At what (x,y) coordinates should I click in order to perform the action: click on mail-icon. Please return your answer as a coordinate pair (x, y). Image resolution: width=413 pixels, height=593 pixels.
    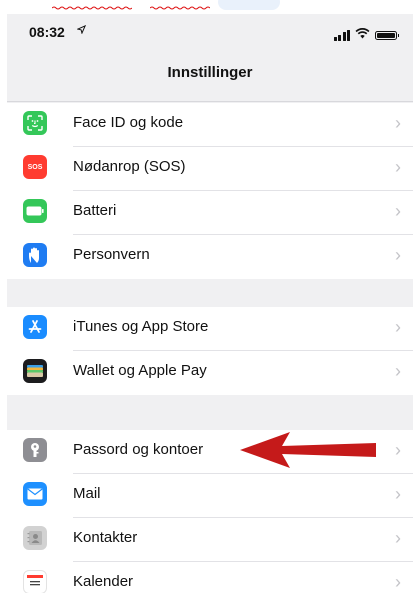
    Looking at the image, I should click on (35, 494).